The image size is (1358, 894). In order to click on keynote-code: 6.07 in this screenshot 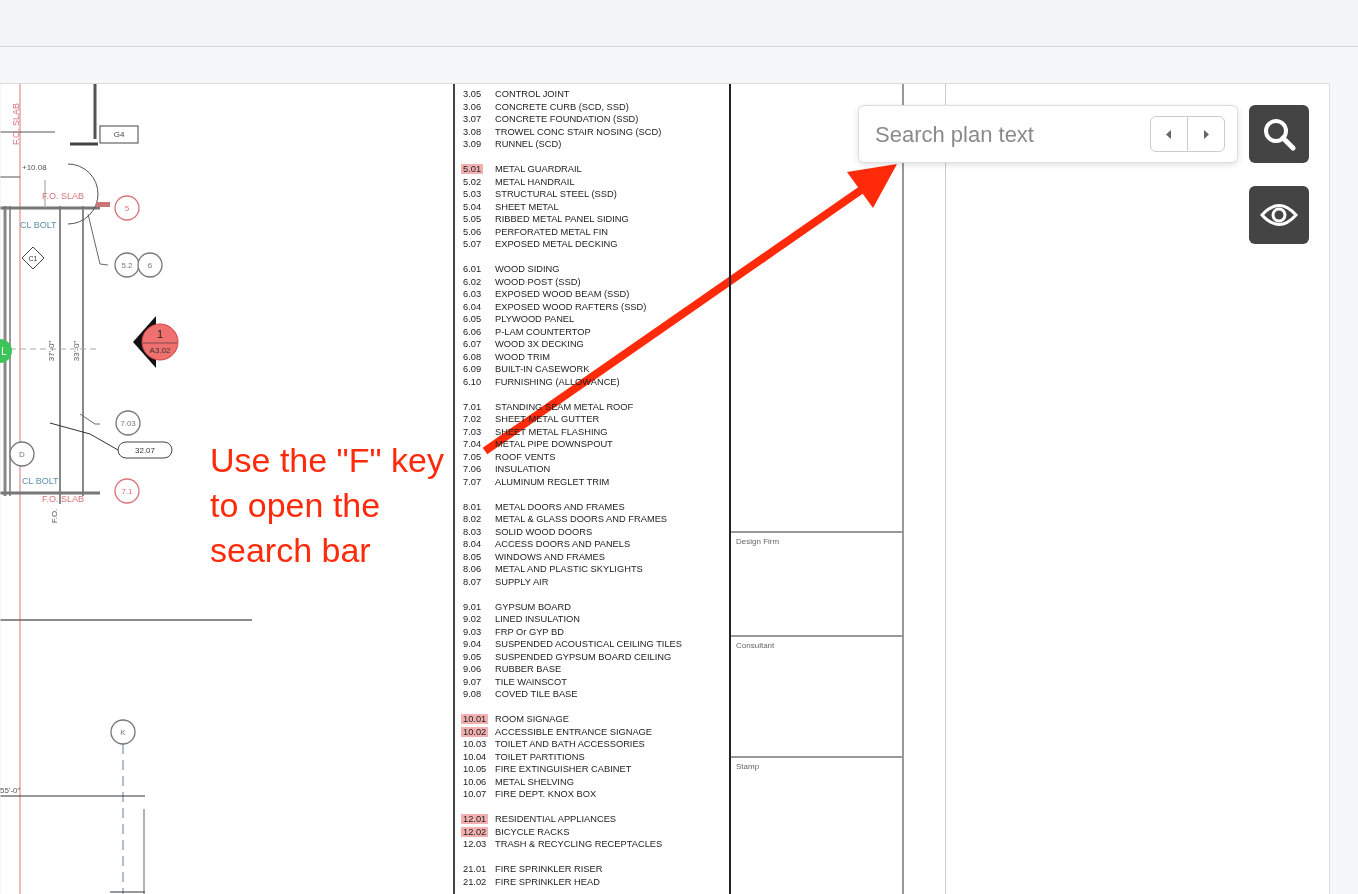, I will do `click(472, 344)`.